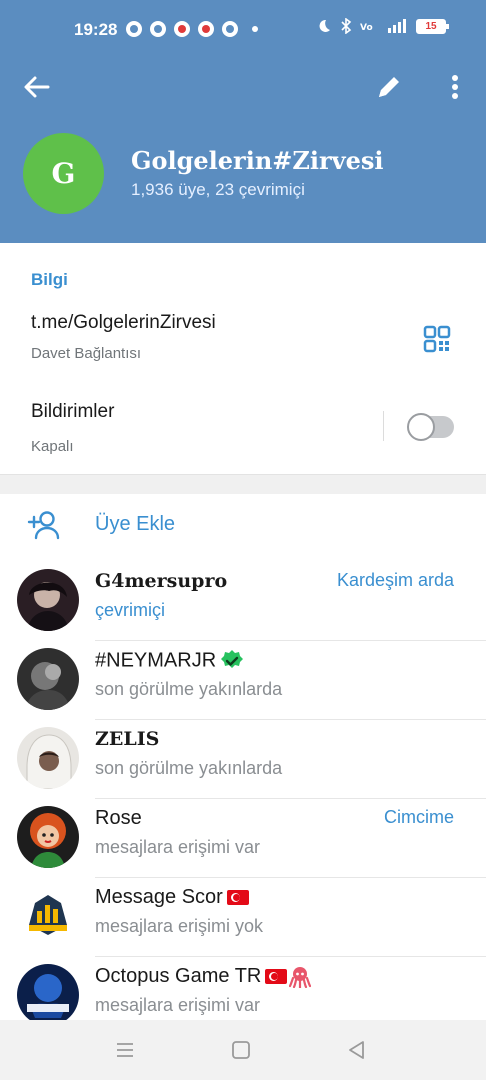 The height and width of the screenshot is (1080, 486). What do you see at coordinates (125, 1050) in the screenshot?
I see `menu-icon` at bounding box center [125, 1050].